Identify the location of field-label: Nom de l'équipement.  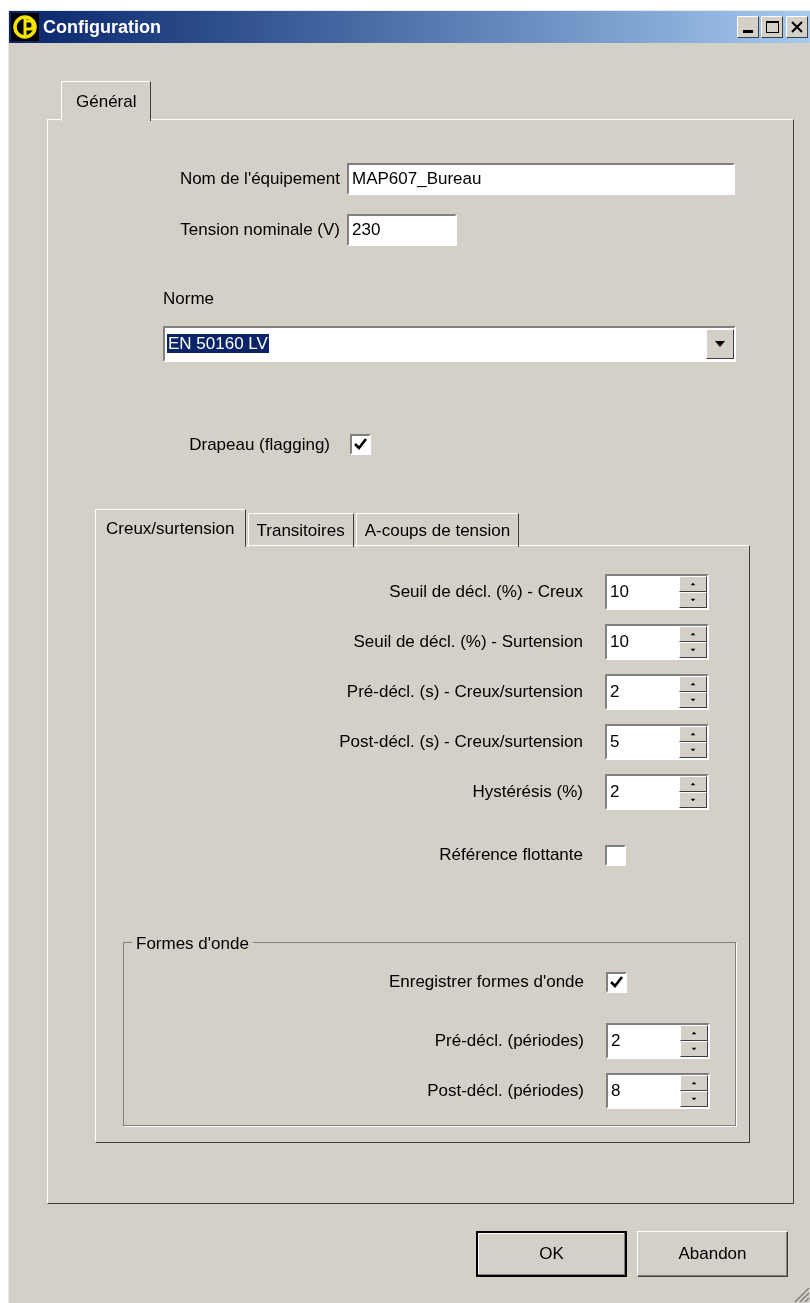
(259, 179).